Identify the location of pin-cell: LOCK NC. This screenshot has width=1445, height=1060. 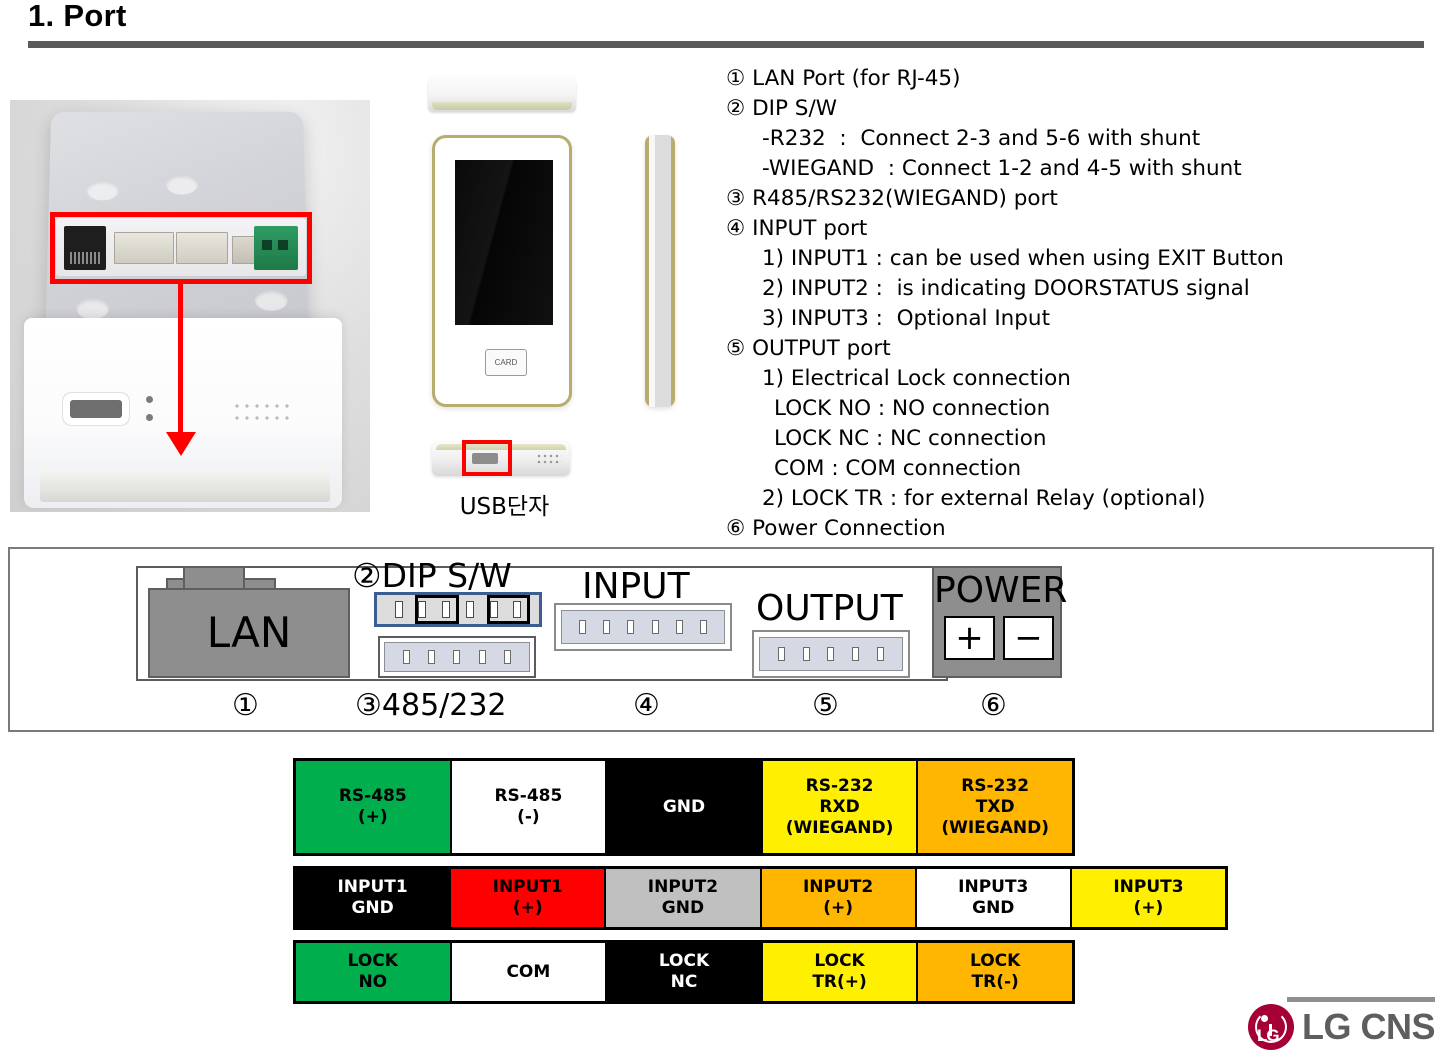
(685, 972).